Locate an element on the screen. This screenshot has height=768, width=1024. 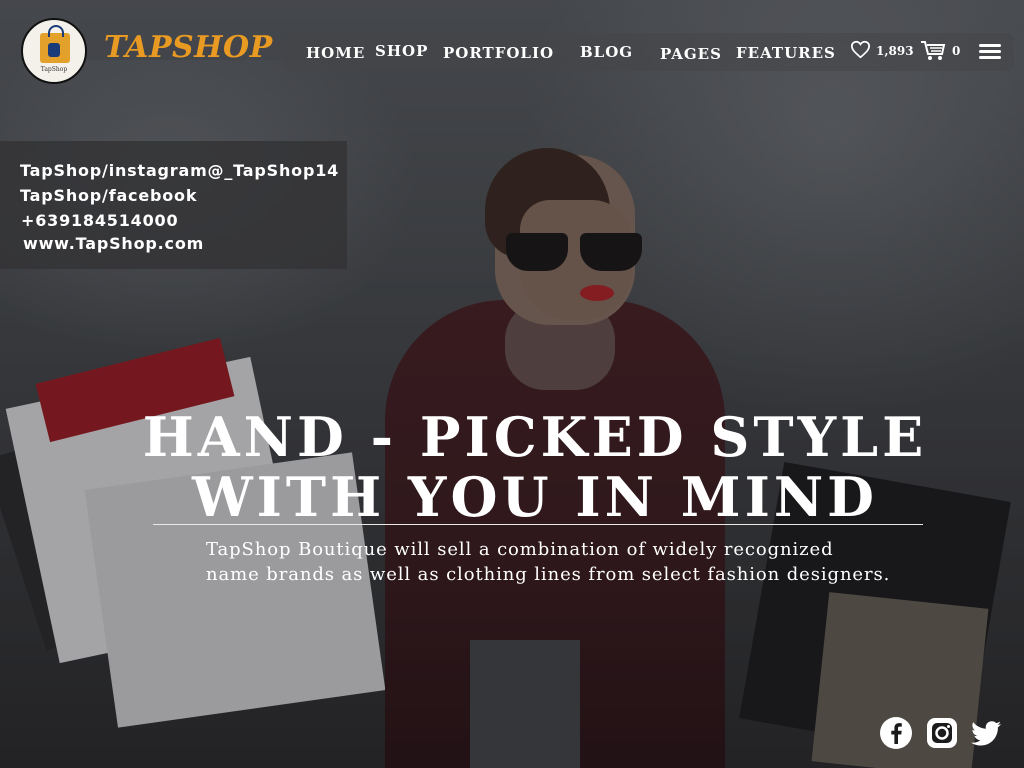
cart-icon is located at coordinates (933, 50).